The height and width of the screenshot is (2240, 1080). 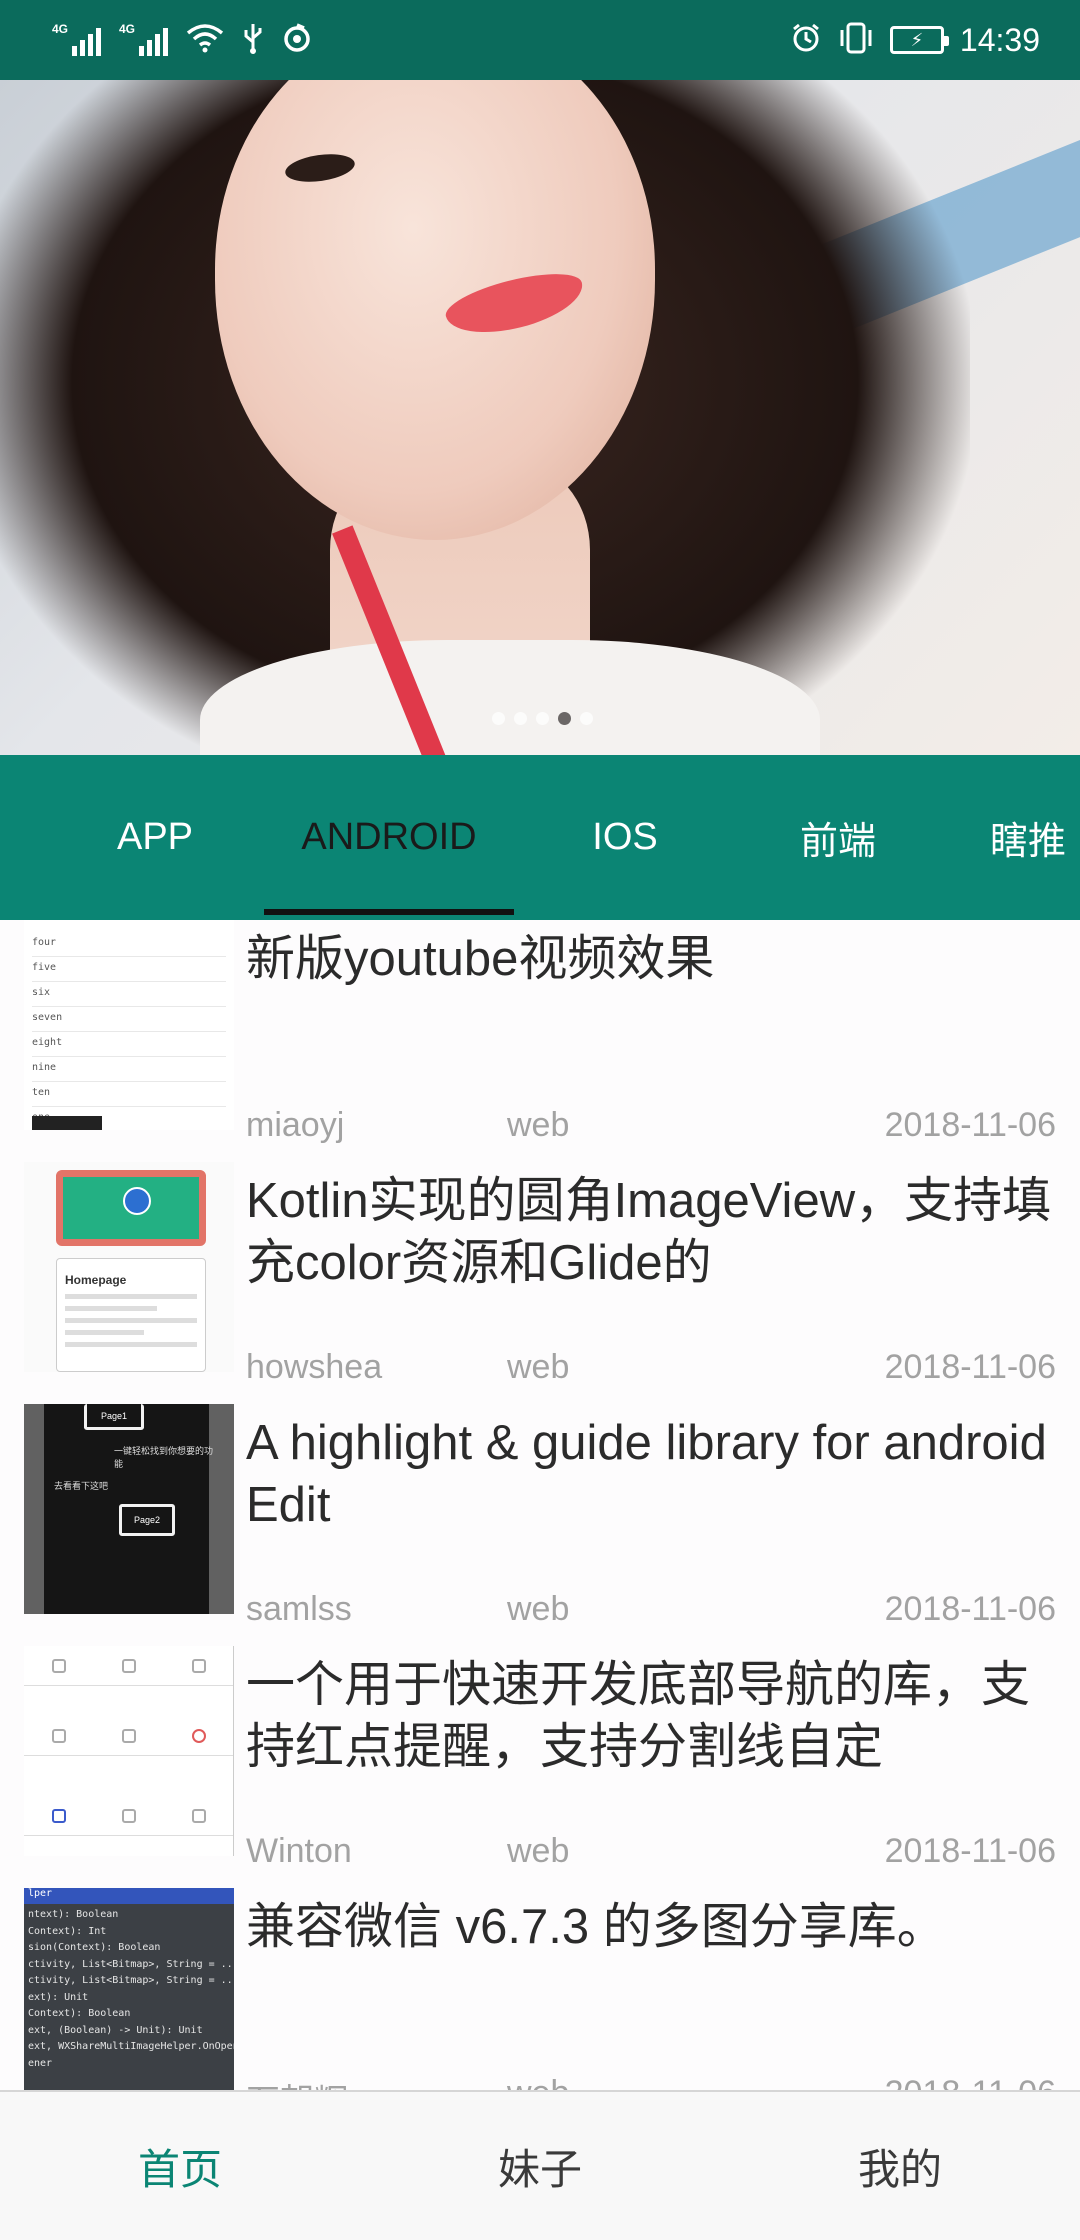 What do you see at coordinates (131, 2046) in the screenshot?
I see `thumb-code-line: ext, WXShareMultiImageHelper.OnOpenSe` at bounding box center [131, 2046].